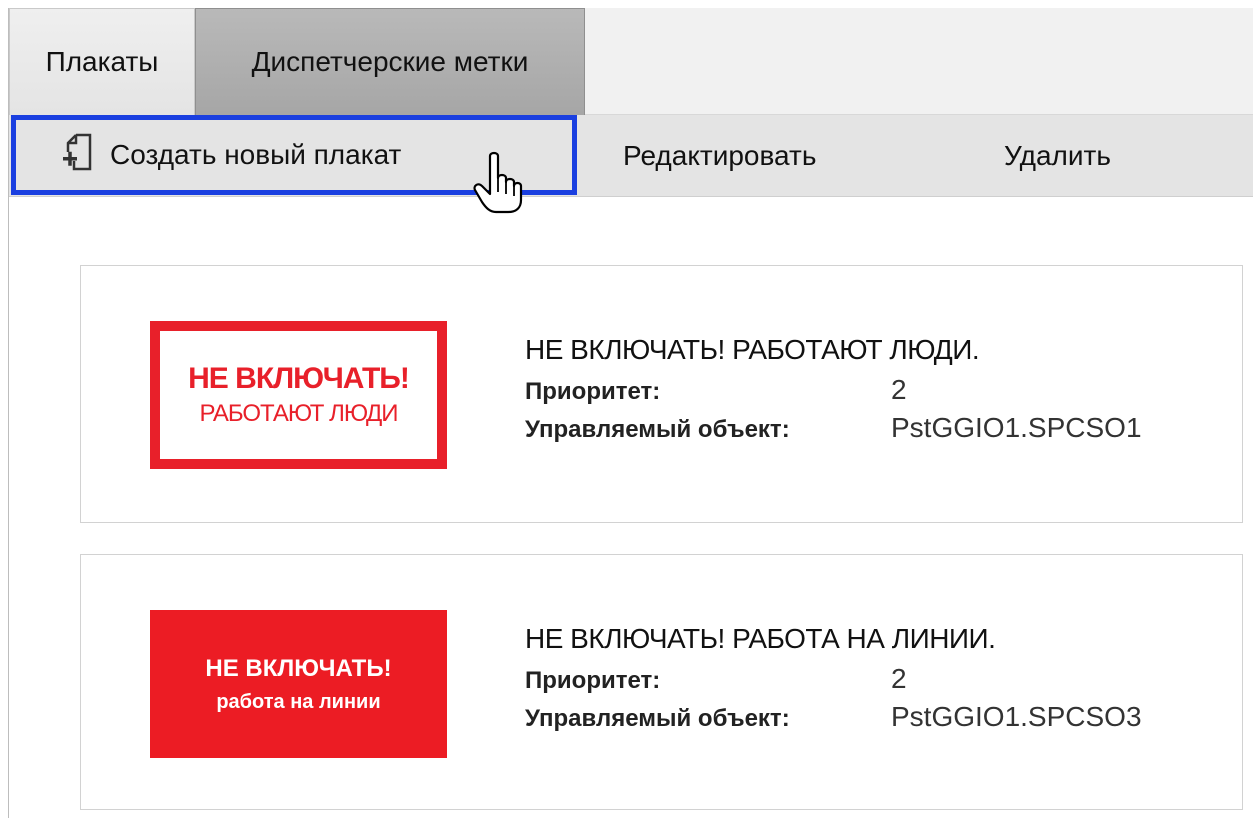 The width and height of the screenshot is (1253, 818). Describe the element at coordinates (298, 413) in the screenshot. I see `poster-line2: РАБОТАЮТ ЛЮДИ` at that location.